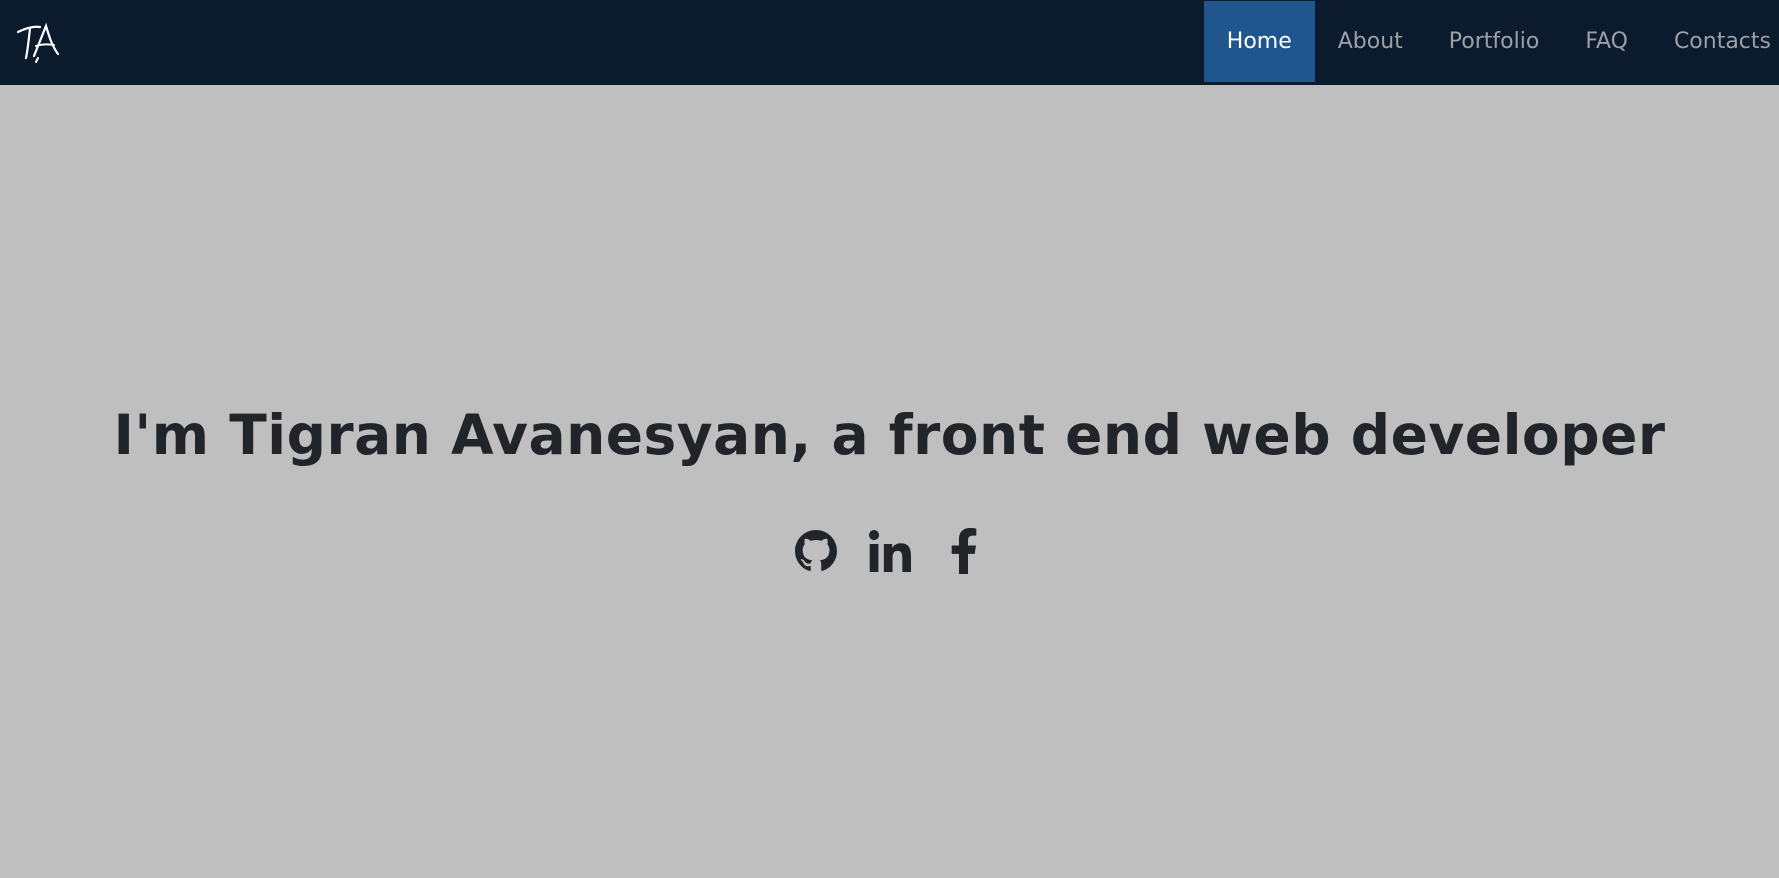 This screenshot has width=1779, height=878. What do you see at coordinates (889, 42) in the screenshot?
I see `navbar: Home About Portfolio FAQ Contacts` at bounding box center [889, 42].